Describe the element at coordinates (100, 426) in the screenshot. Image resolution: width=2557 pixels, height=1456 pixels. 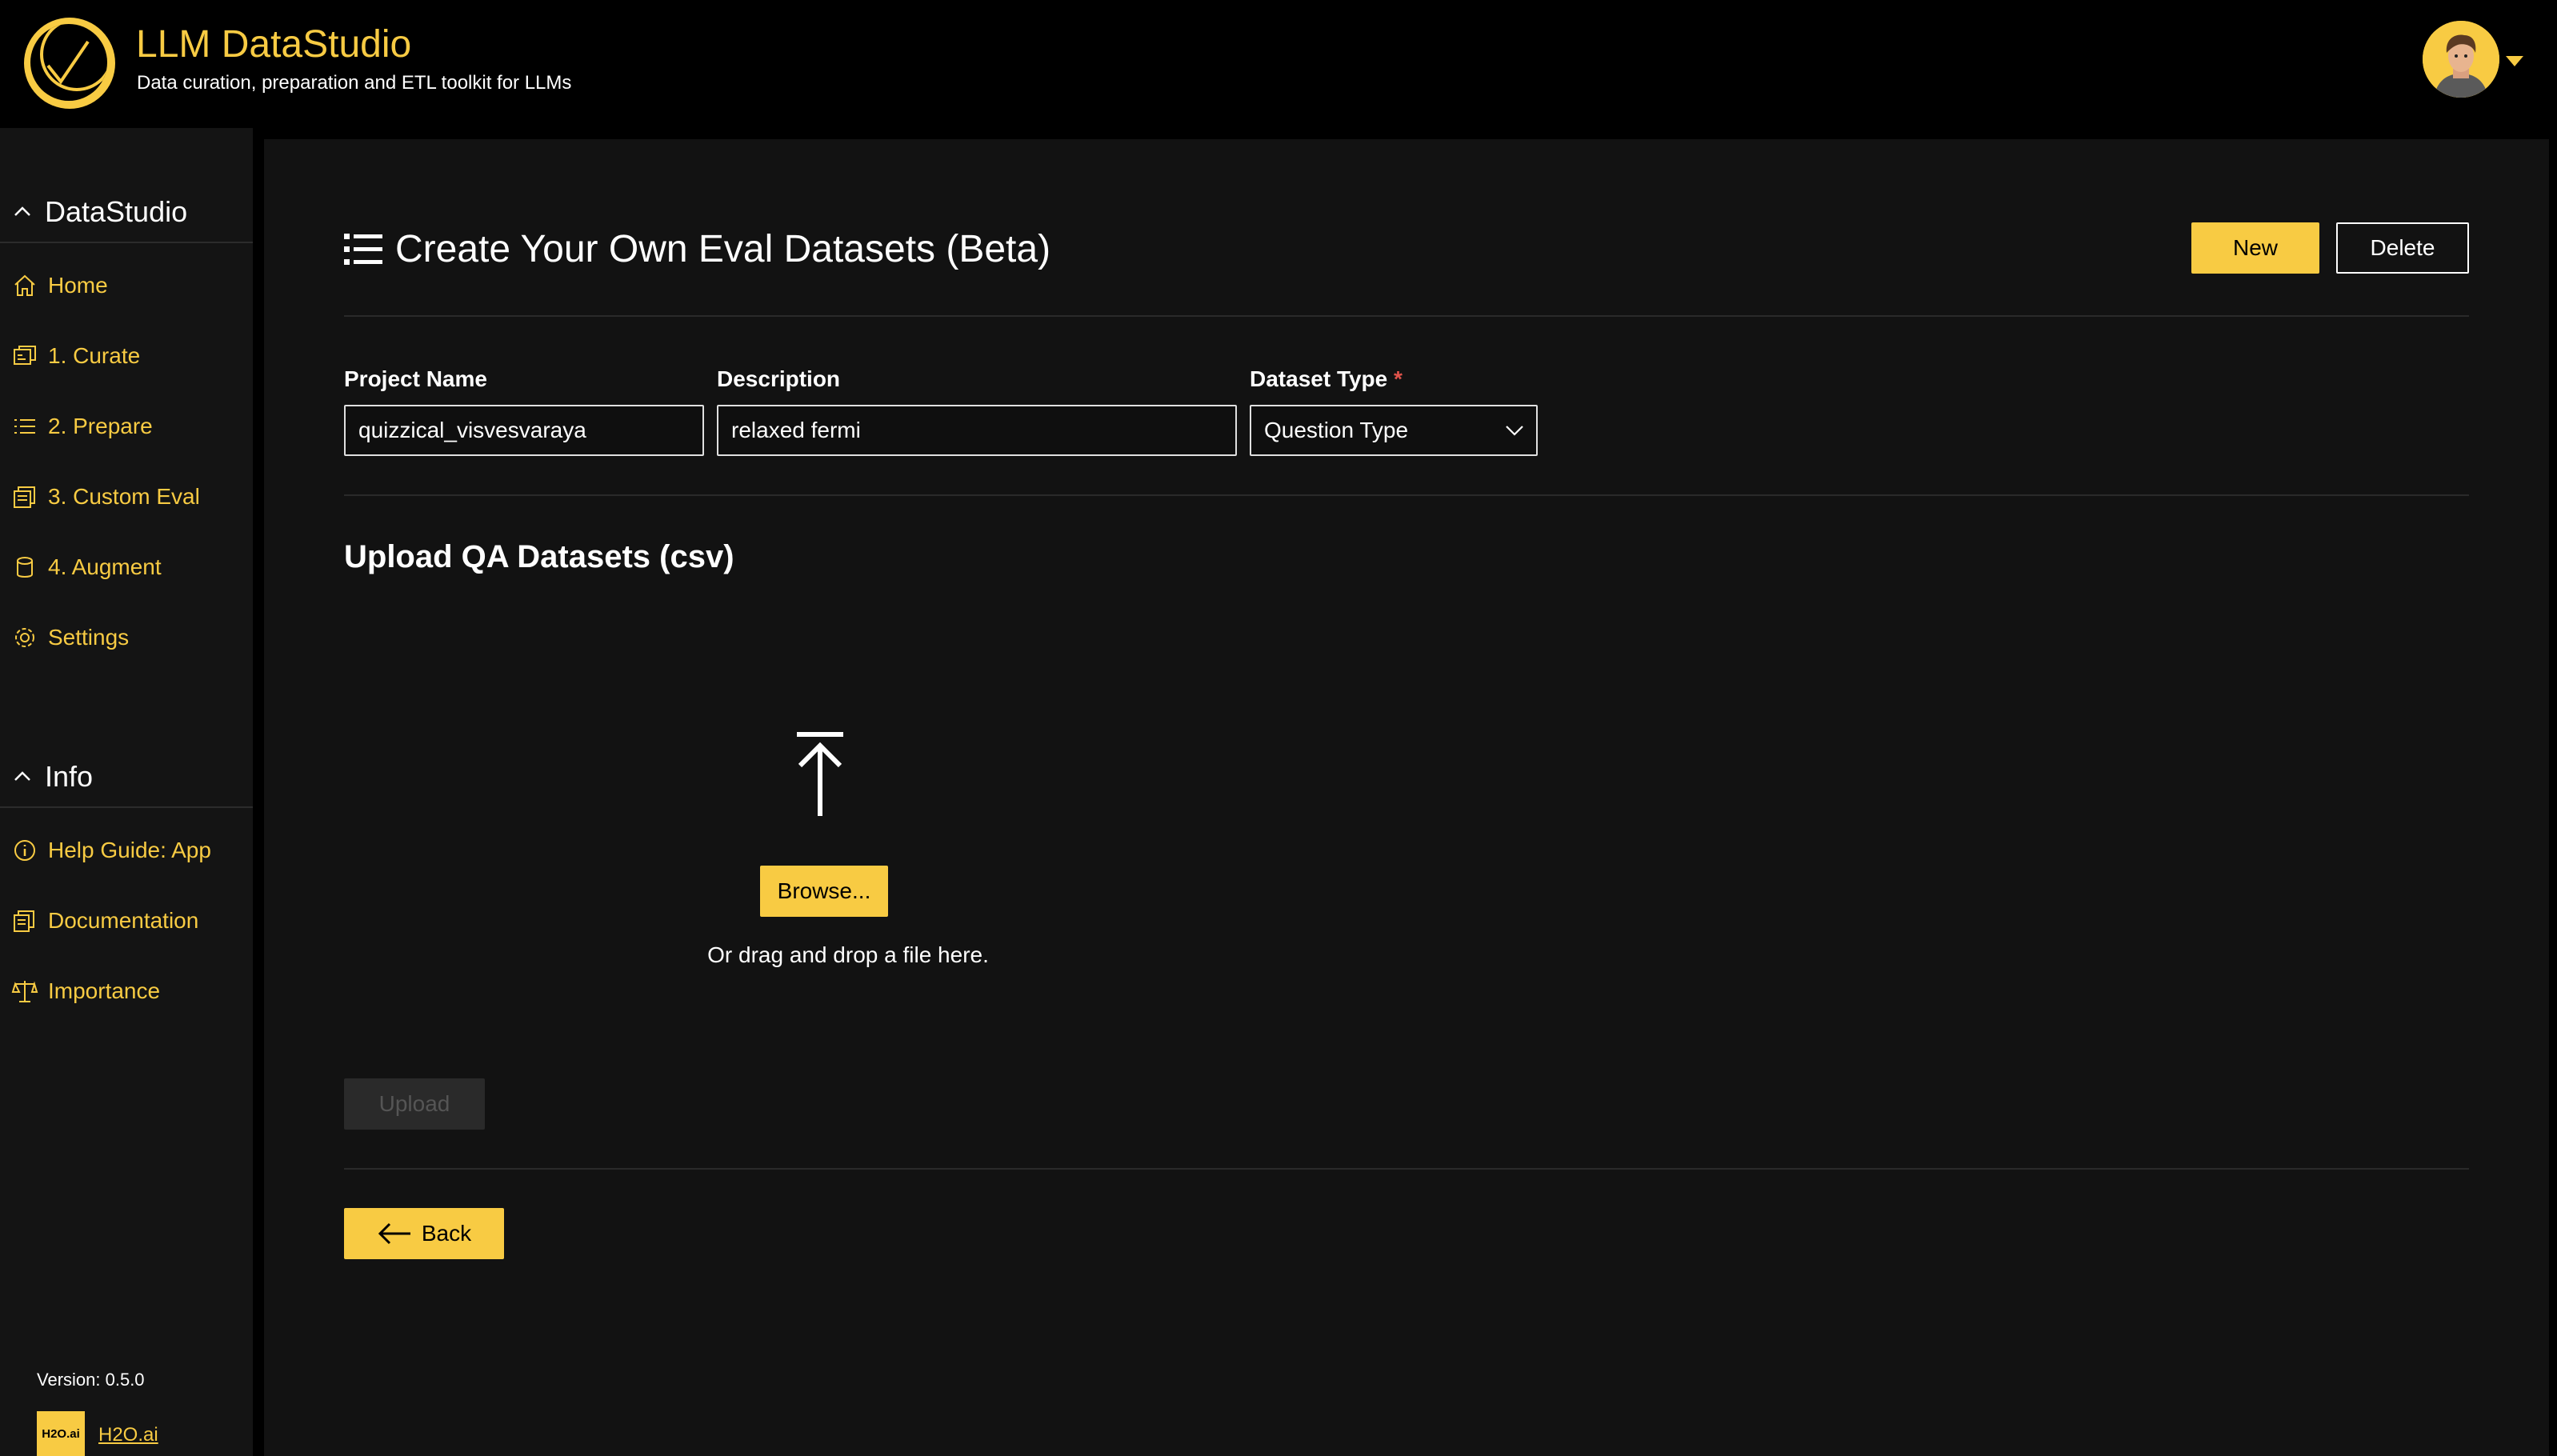
I see `sidebar-item-label: 2. Prepare` at that location.